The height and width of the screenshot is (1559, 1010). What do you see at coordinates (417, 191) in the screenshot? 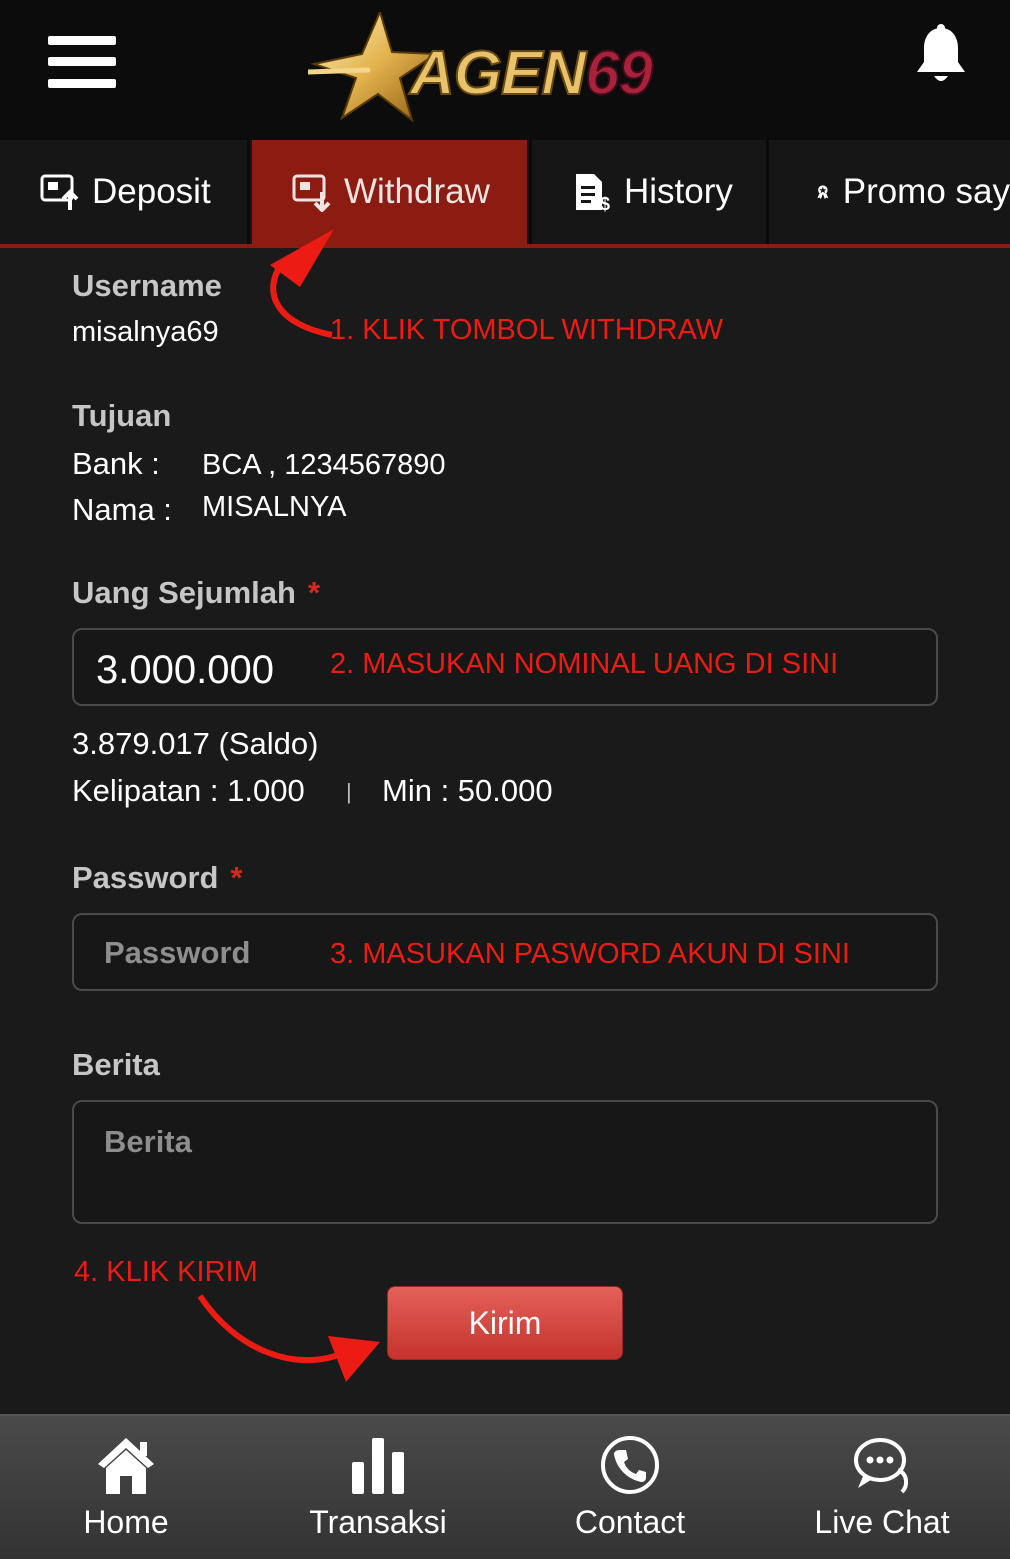
I see `tab-withdraw-label: Withdraw` at bounding box center [417, 191].